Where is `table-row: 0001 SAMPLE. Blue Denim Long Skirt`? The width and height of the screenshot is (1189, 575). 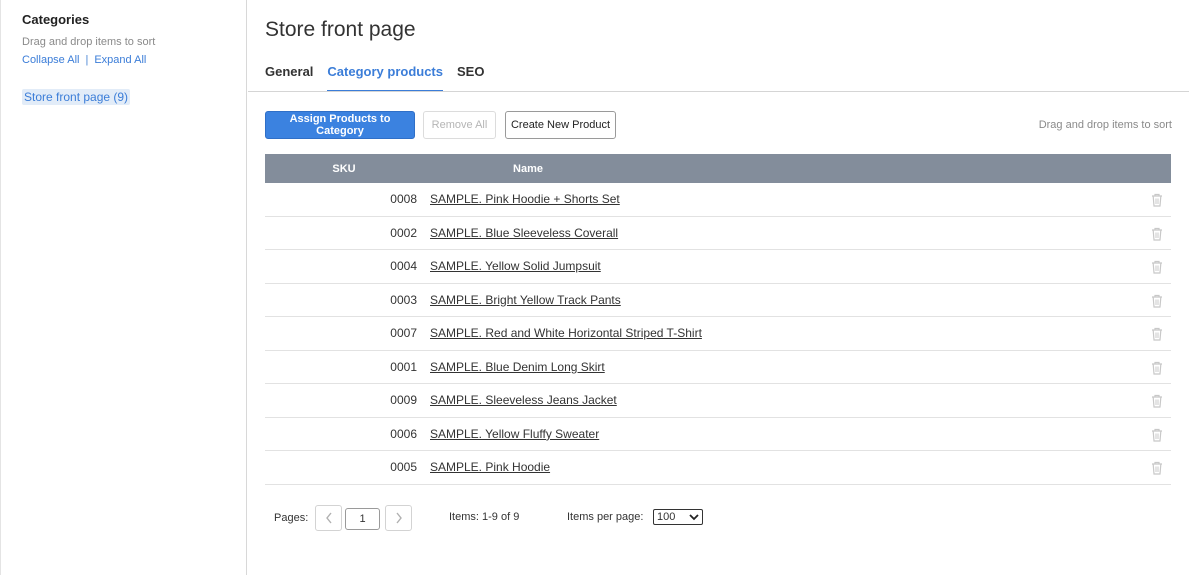 table-row: 0001 SAMPLE. Blue Denim Long Skirt is located at coordinates (718, 367).